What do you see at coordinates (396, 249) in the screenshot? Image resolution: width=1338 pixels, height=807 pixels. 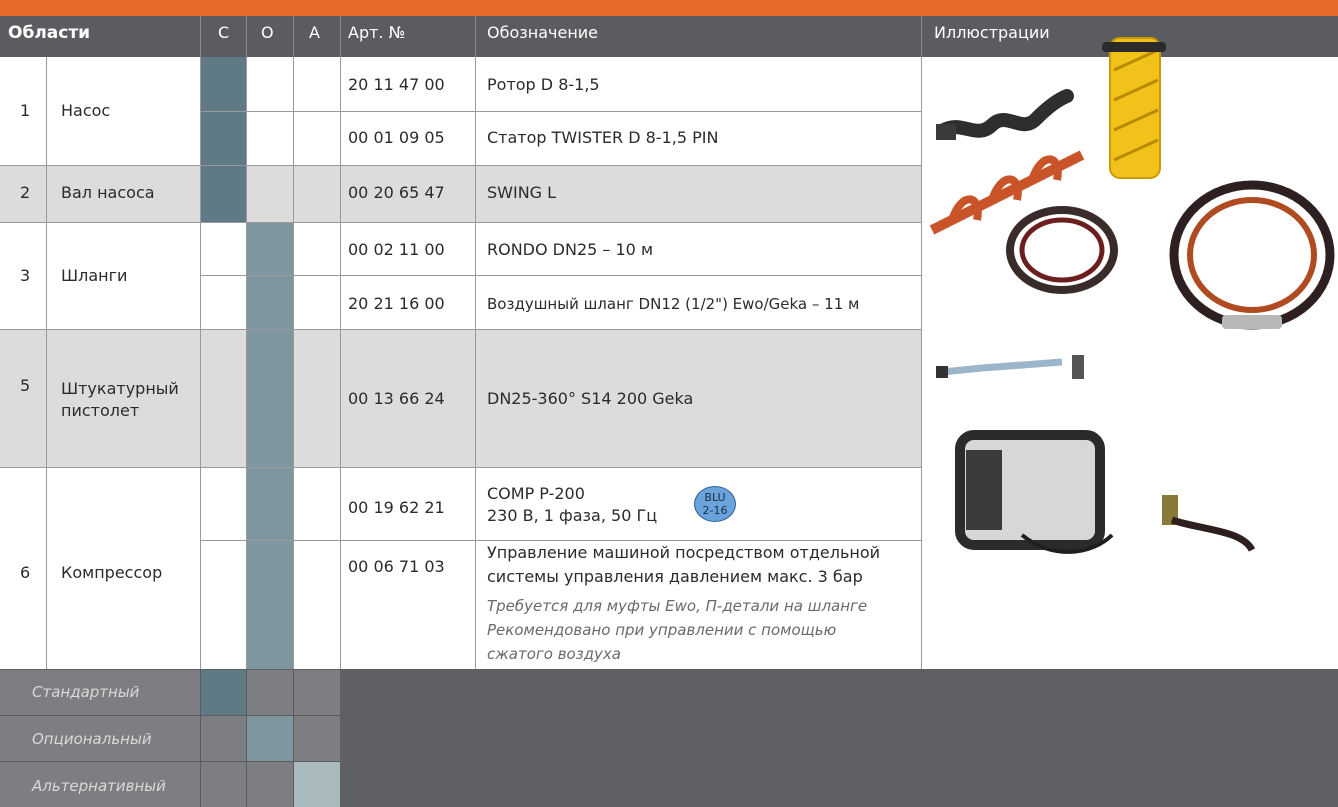 I see `article-number: 00 02 11 00` at bounding box center [396, 249].